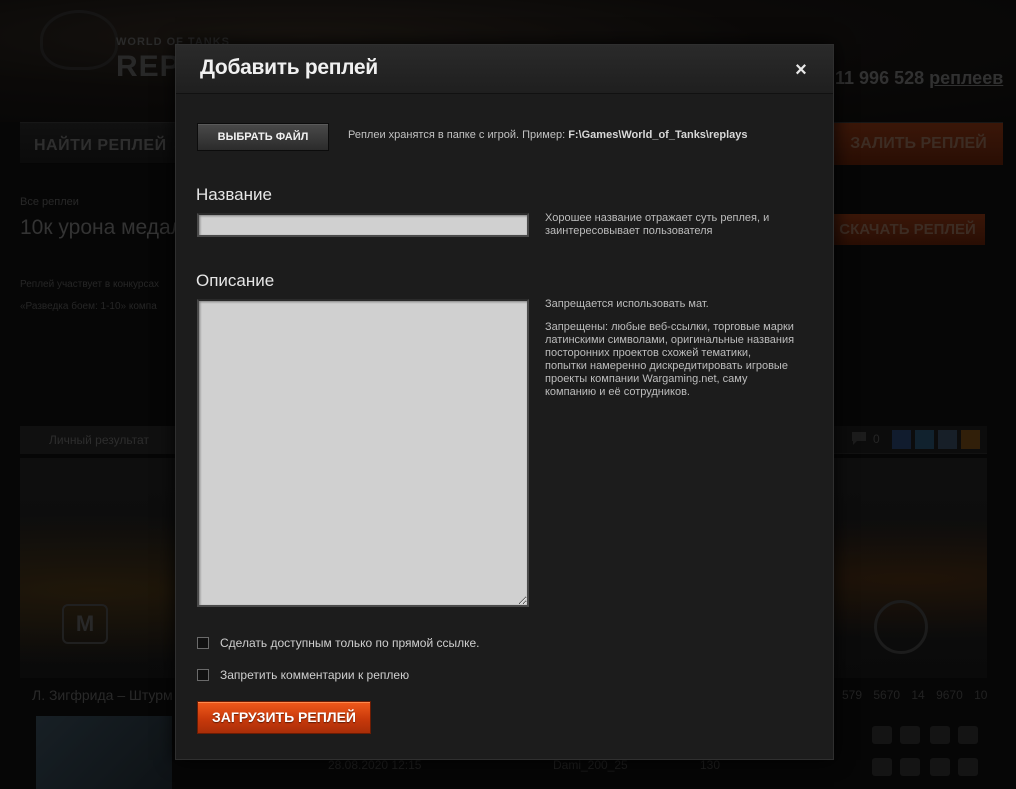  What do you see at coordinates (363, 225) in the screenshot?
I see `name-input` at bounding box center [363, 225].